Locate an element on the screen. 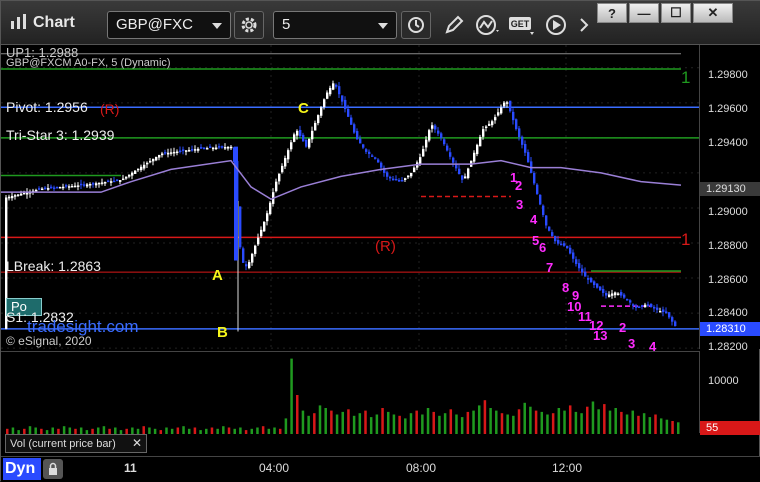 Image resolution: width=760 pixels, height=482 pixels. volume-study-label: Vol (current price bar) ✕ is located at coordinates (76, 443).